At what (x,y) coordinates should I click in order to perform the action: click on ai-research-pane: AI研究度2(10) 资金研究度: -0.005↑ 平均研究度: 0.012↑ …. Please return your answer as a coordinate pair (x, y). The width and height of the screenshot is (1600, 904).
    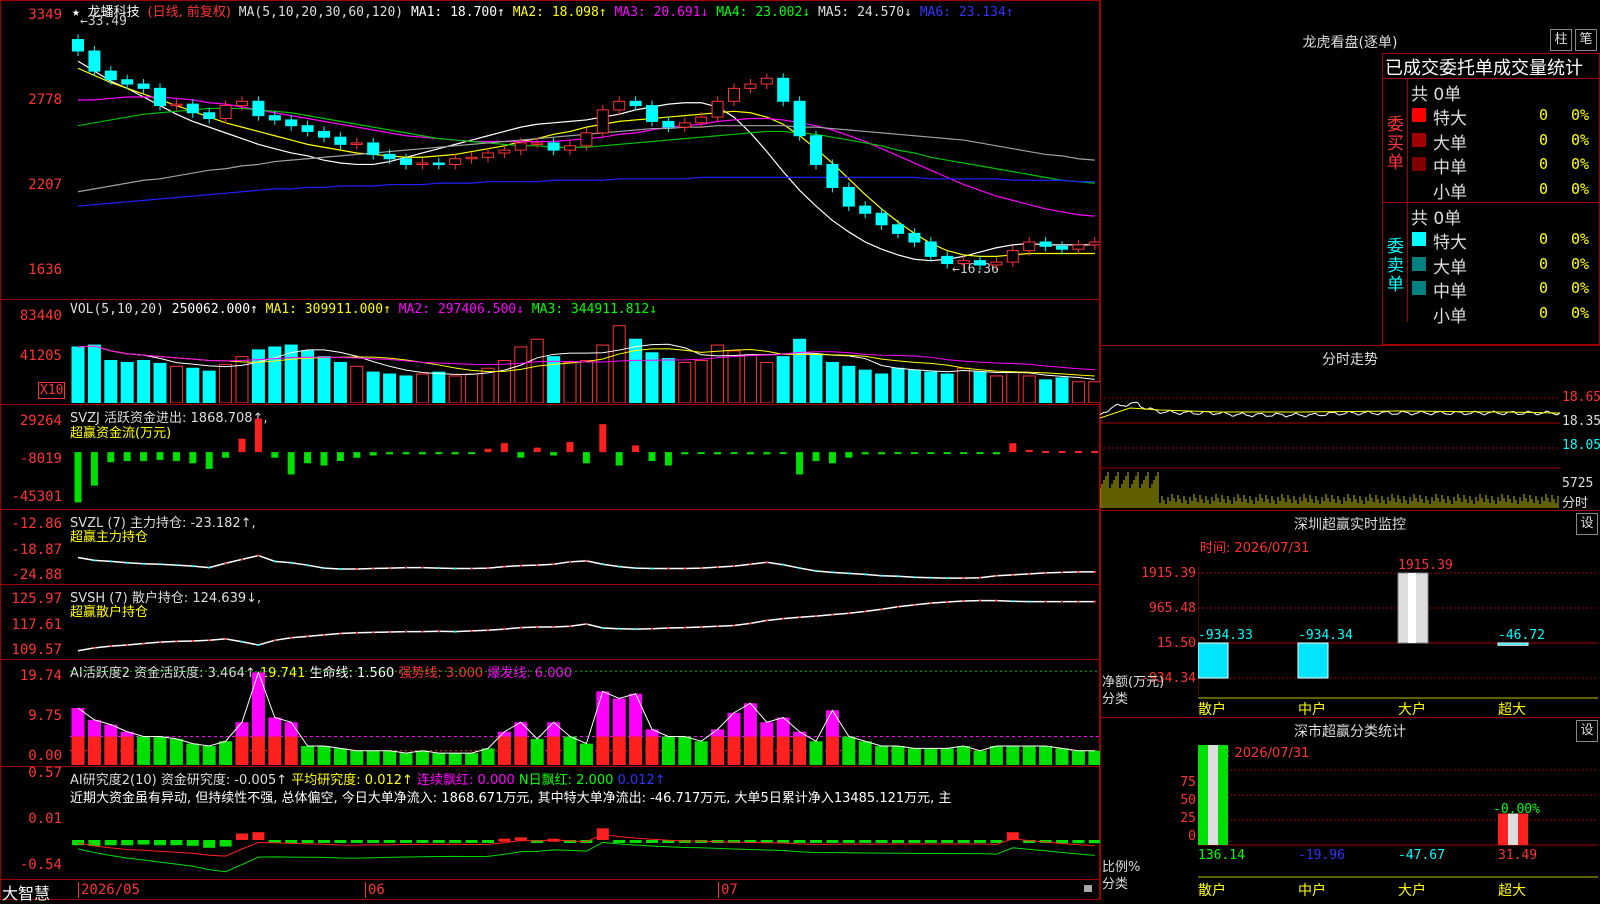
    Looking at the image, I should click on (550, 822).